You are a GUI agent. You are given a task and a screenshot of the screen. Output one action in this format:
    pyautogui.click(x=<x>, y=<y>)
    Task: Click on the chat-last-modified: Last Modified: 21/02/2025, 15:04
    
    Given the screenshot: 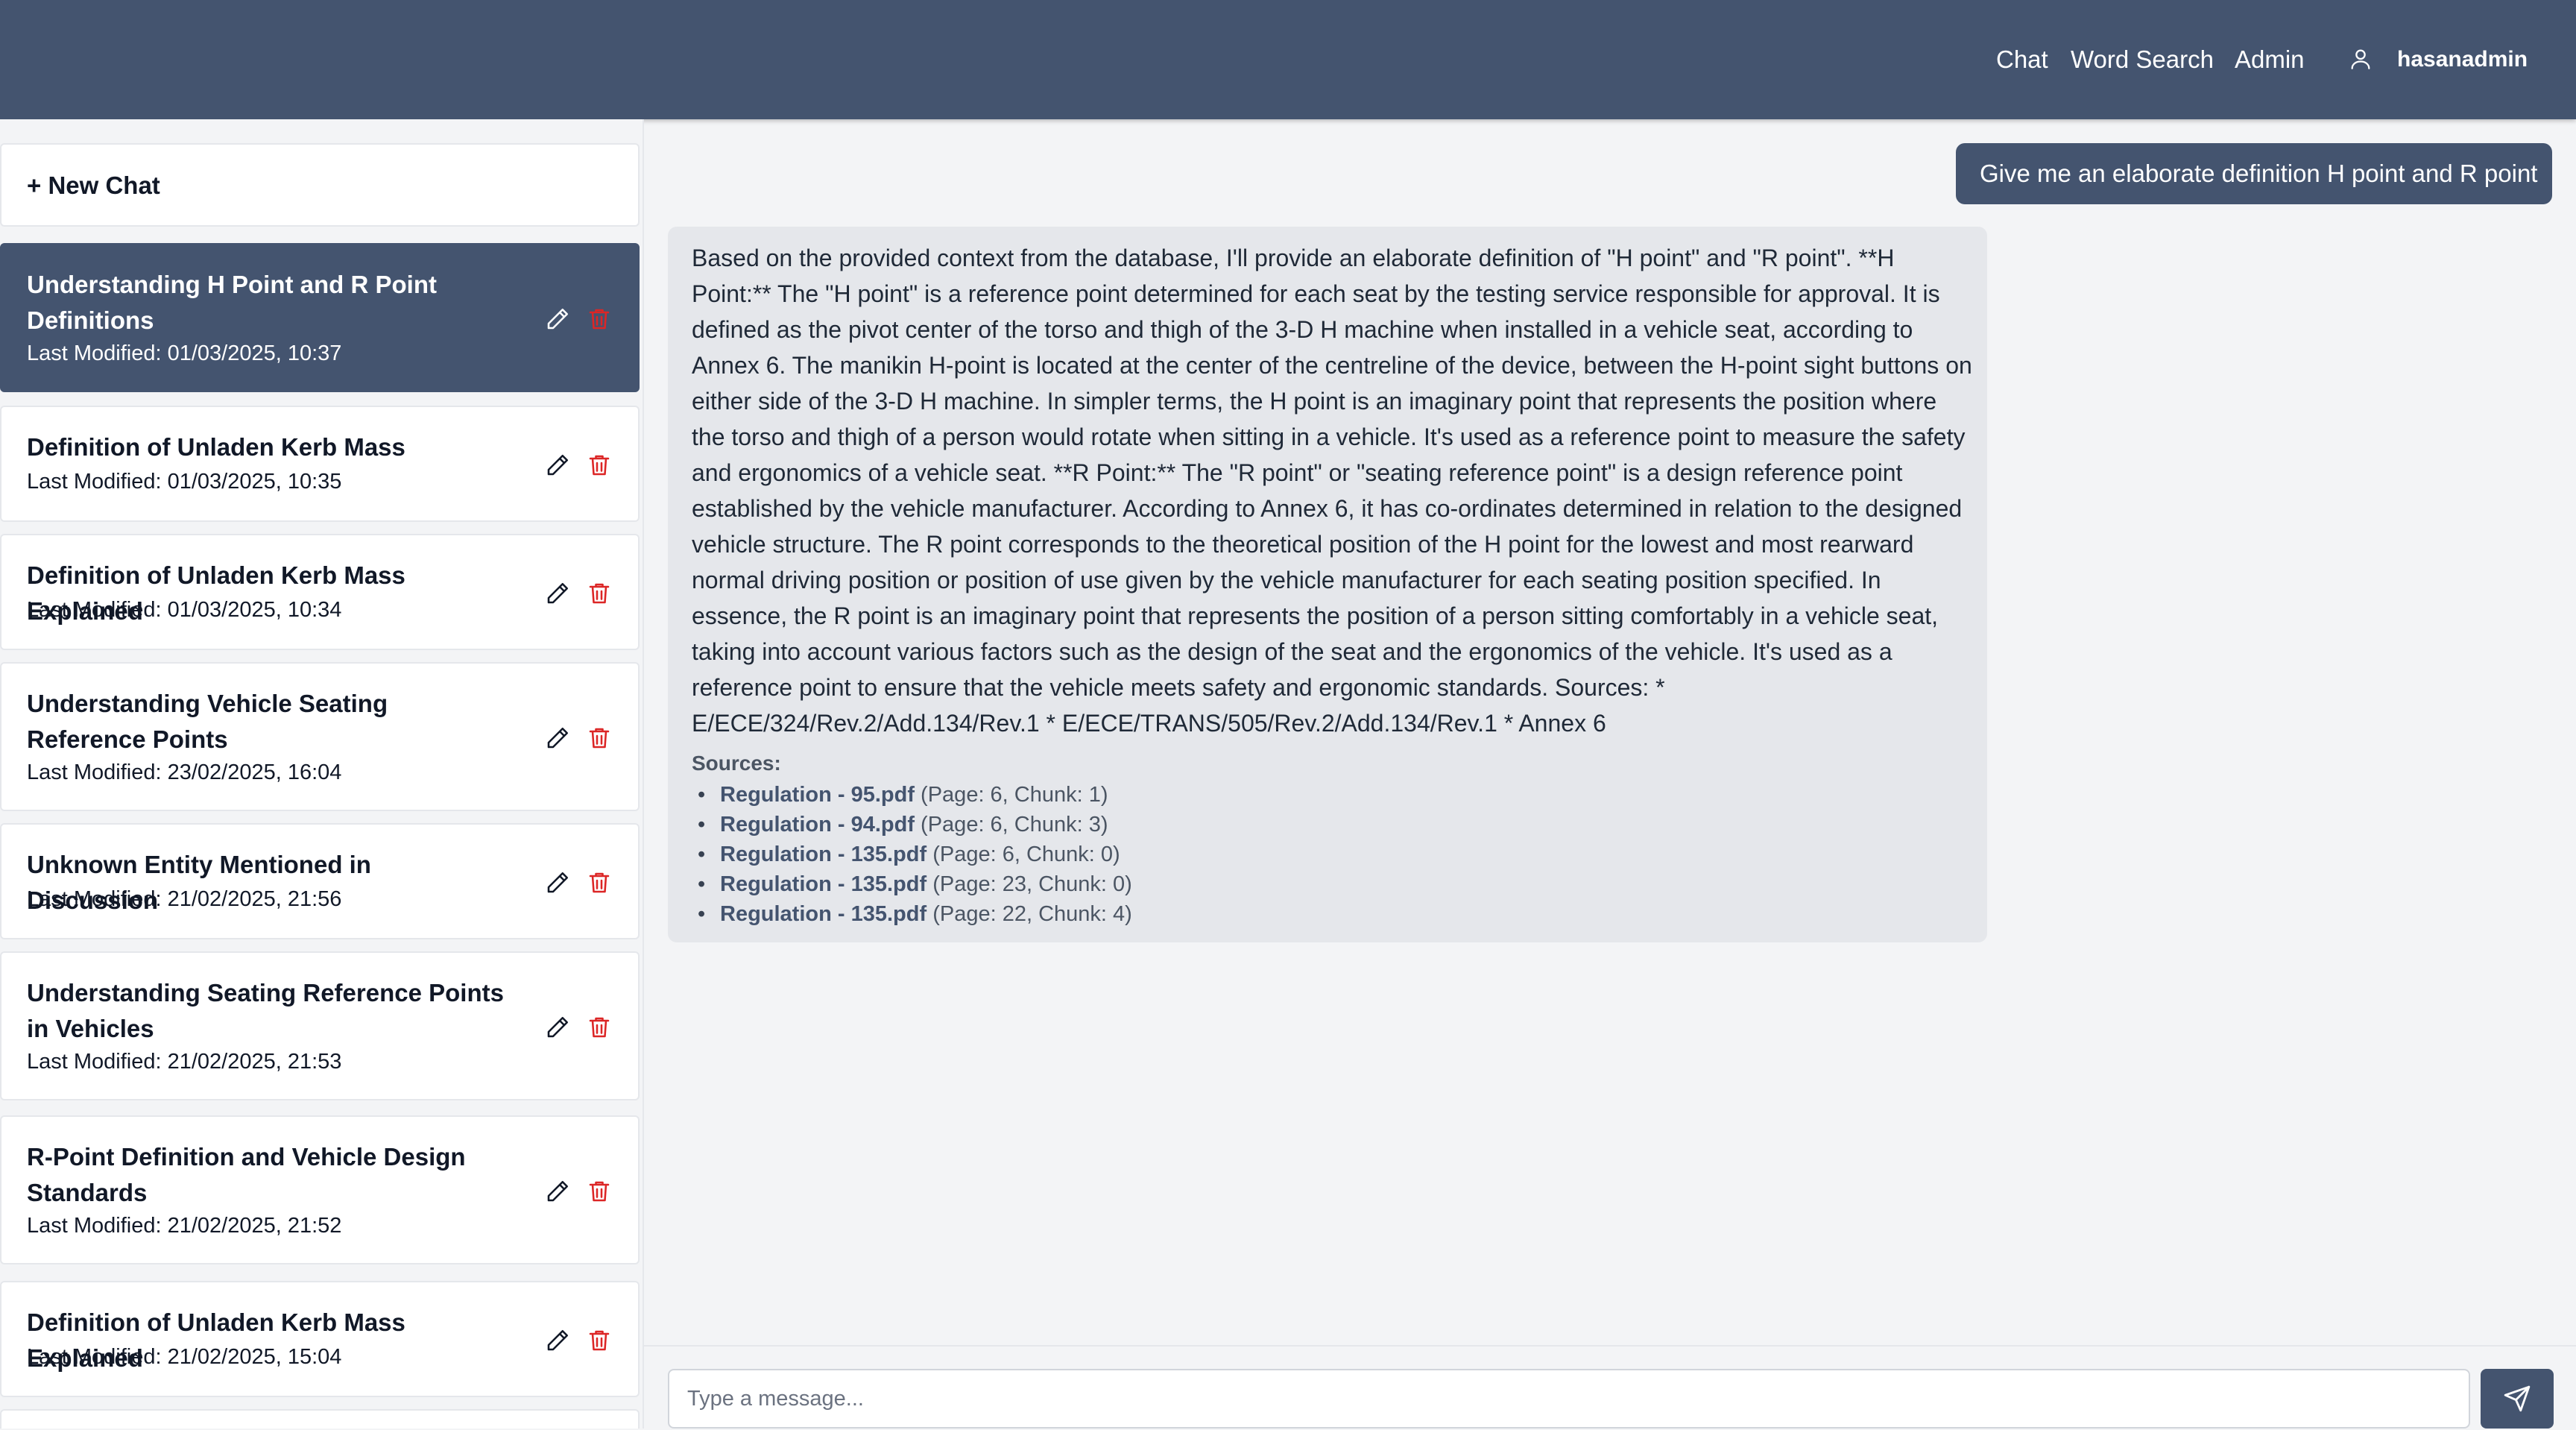 What is the action you would take?
    pyautogui.click(x=184, y=1357)
    